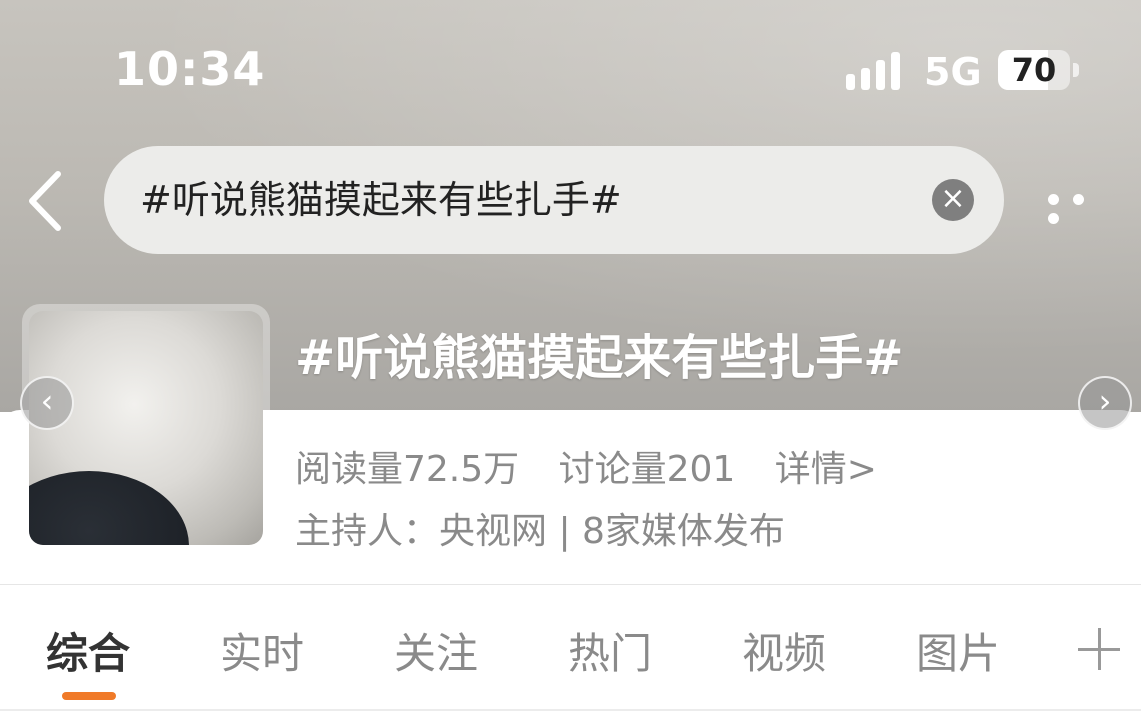  Describe the element at coordinates (610, 650) in the screenshot. I see `tab-hot: 热门` at that location.